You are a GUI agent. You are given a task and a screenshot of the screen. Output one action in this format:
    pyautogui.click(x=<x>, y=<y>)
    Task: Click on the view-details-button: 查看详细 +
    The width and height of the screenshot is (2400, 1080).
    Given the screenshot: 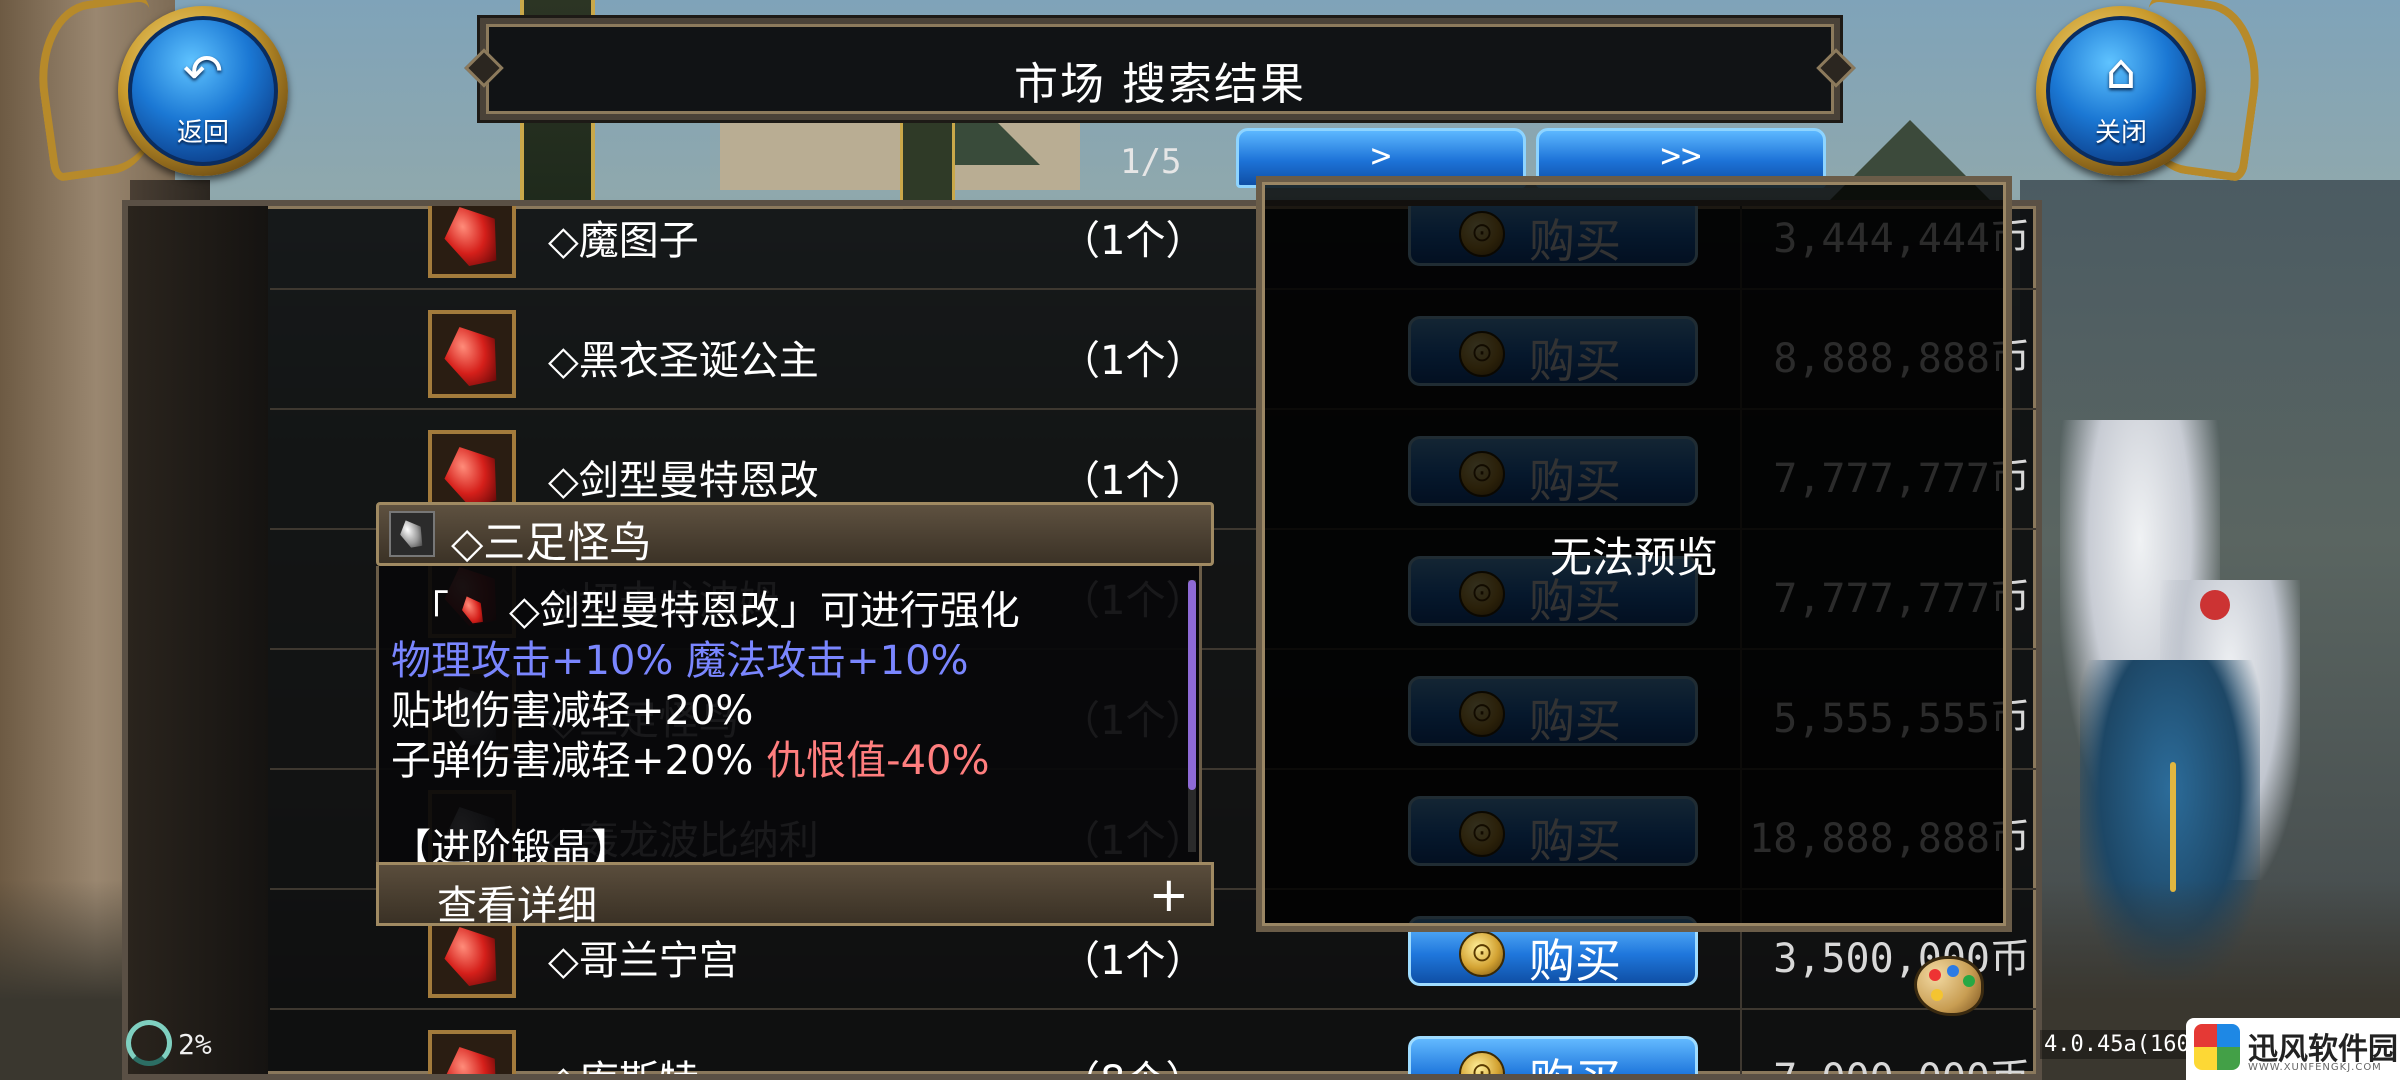 What is the action you would take?
    pyautogui.click(x=795, y=895)
    